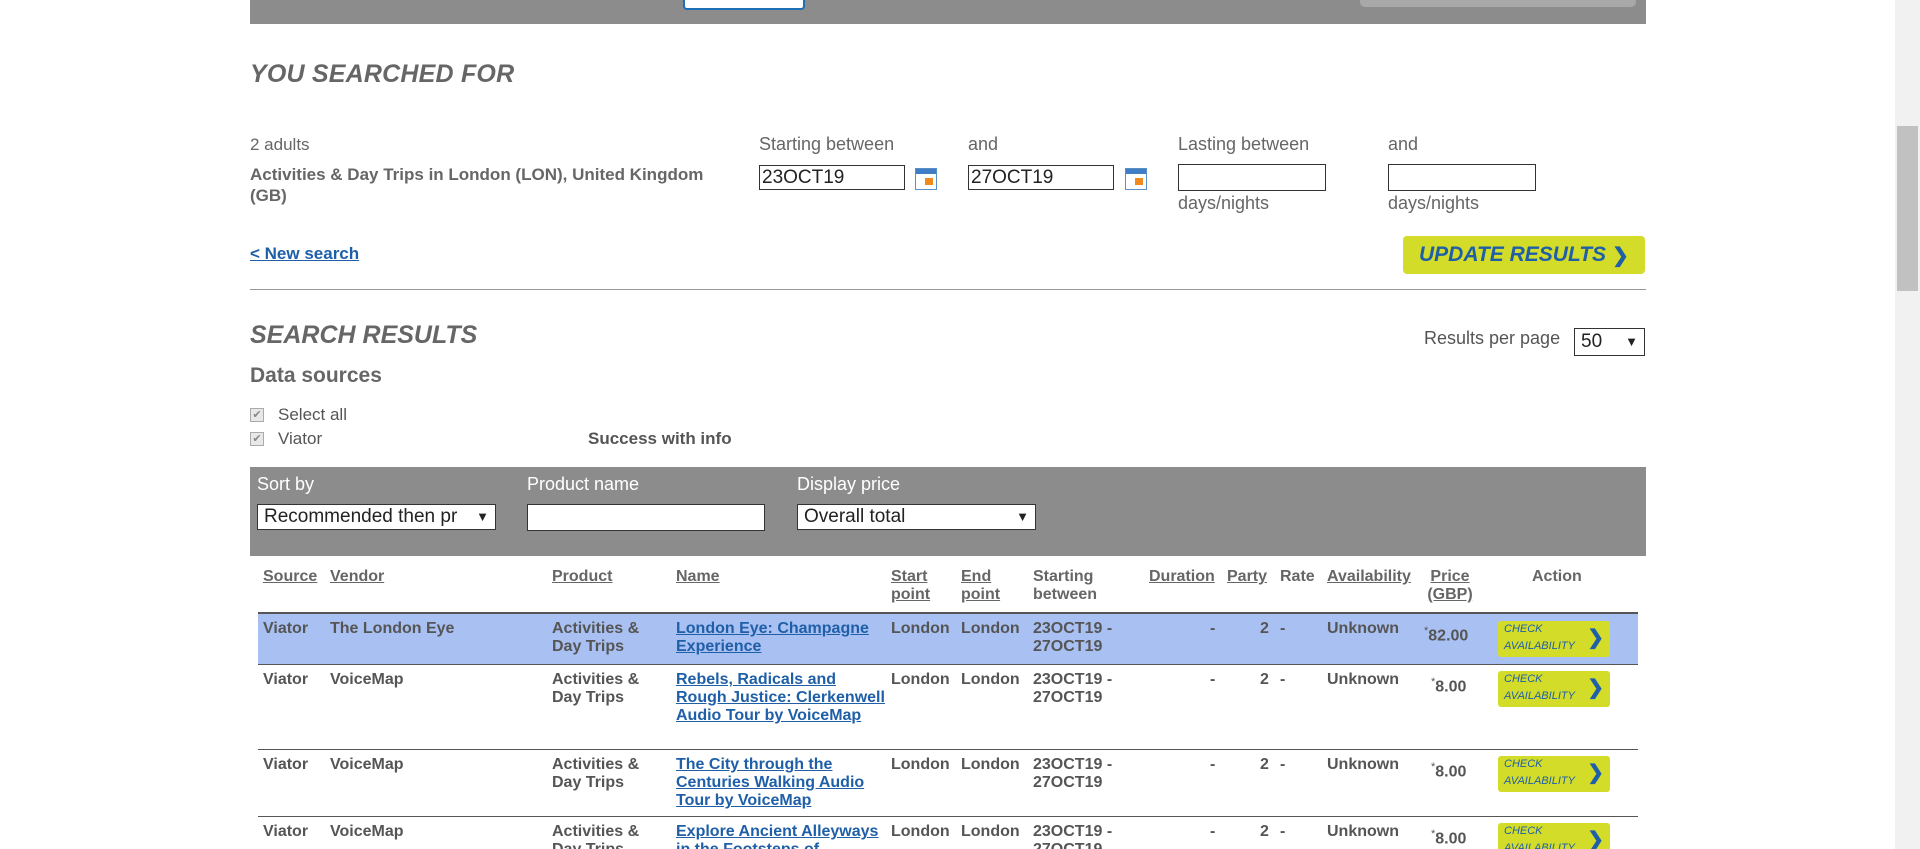 This screenshot has width=1920, height=849. Describe the element at coordinates (1244, 144) in the screenshot. I see `lasting-between-label: Lasting between` at that location.